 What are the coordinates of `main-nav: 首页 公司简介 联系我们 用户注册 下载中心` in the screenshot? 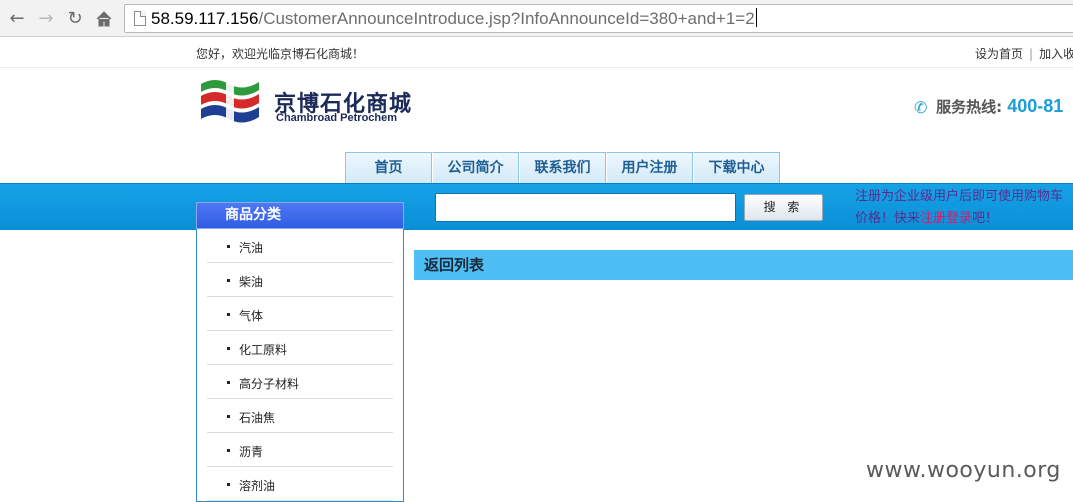 It's located at (562, 167).